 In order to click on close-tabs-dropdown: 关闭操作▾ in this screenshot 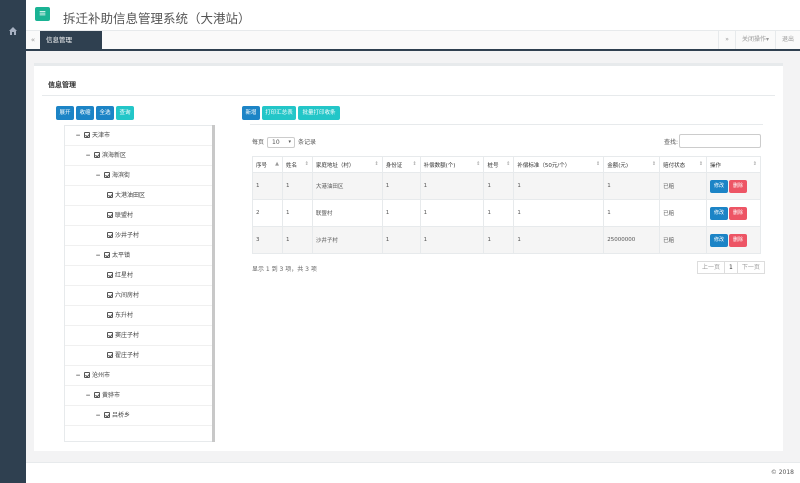, I will do `click(754, 40)`.